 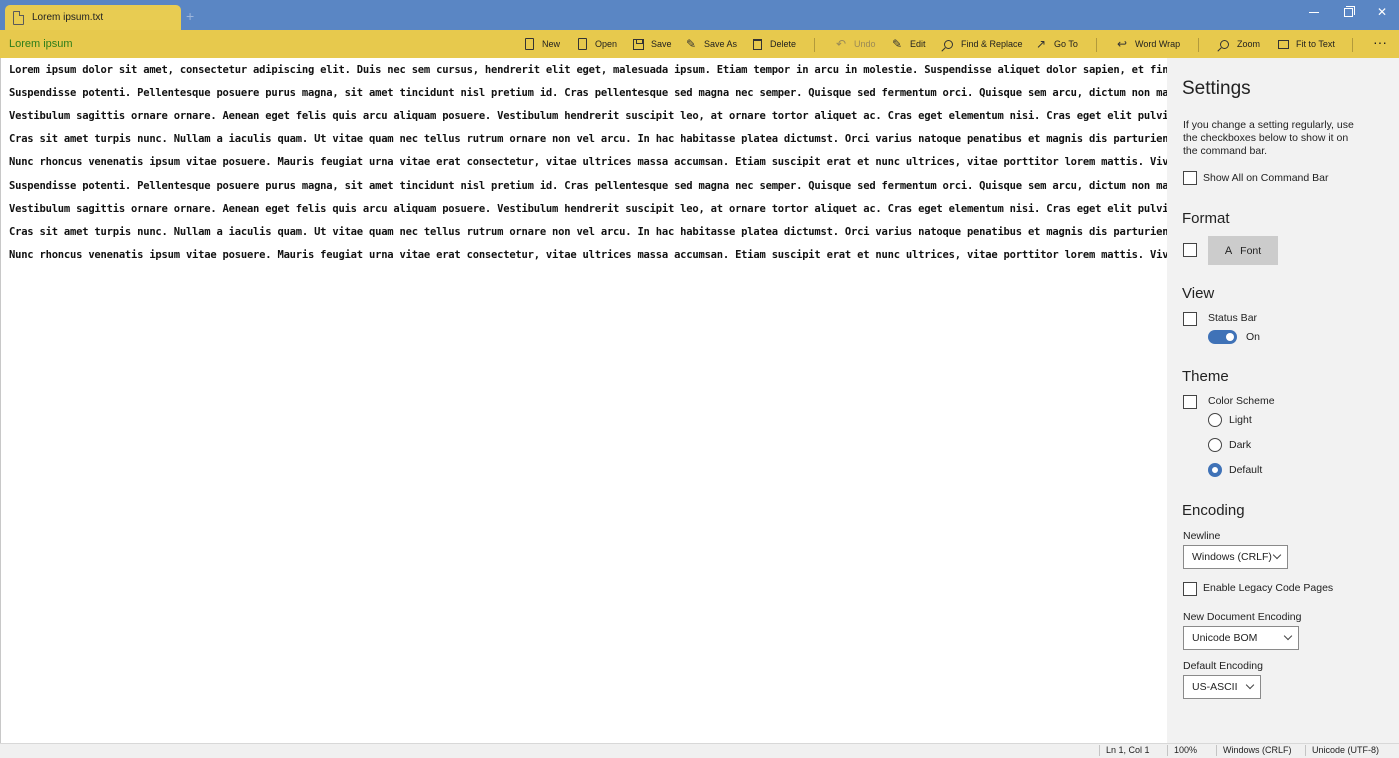 What do you see at coordinates (1215, 470) in the screenshot?
I see `radio-default` at bounding box center [1215, 470].